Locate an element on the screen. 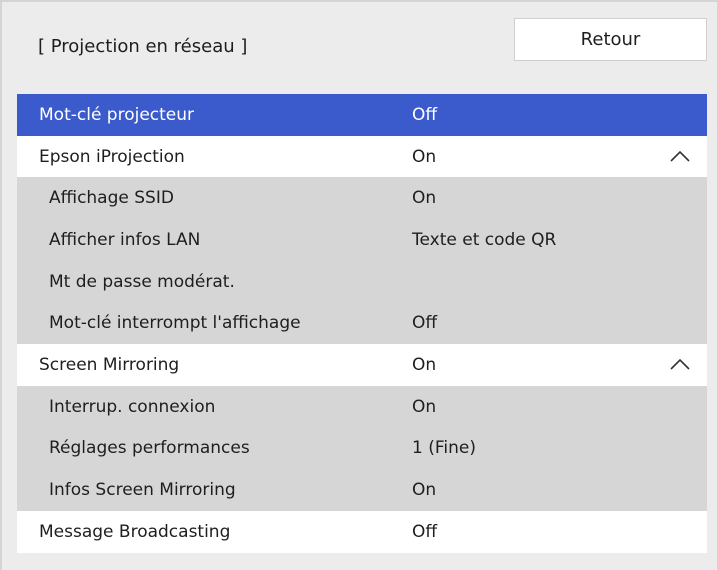 This screenshot has width=717, height=570. menu-item-projector-keyword: Mot-clé projecteur Off is located at coordinates (362, 115).